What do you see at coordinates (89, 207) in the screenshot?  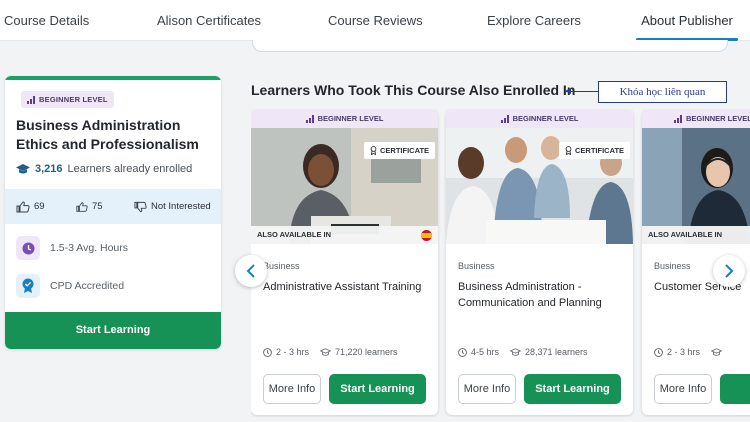 I see `thumbs-stat: 75` at bounding box center [89, 207].